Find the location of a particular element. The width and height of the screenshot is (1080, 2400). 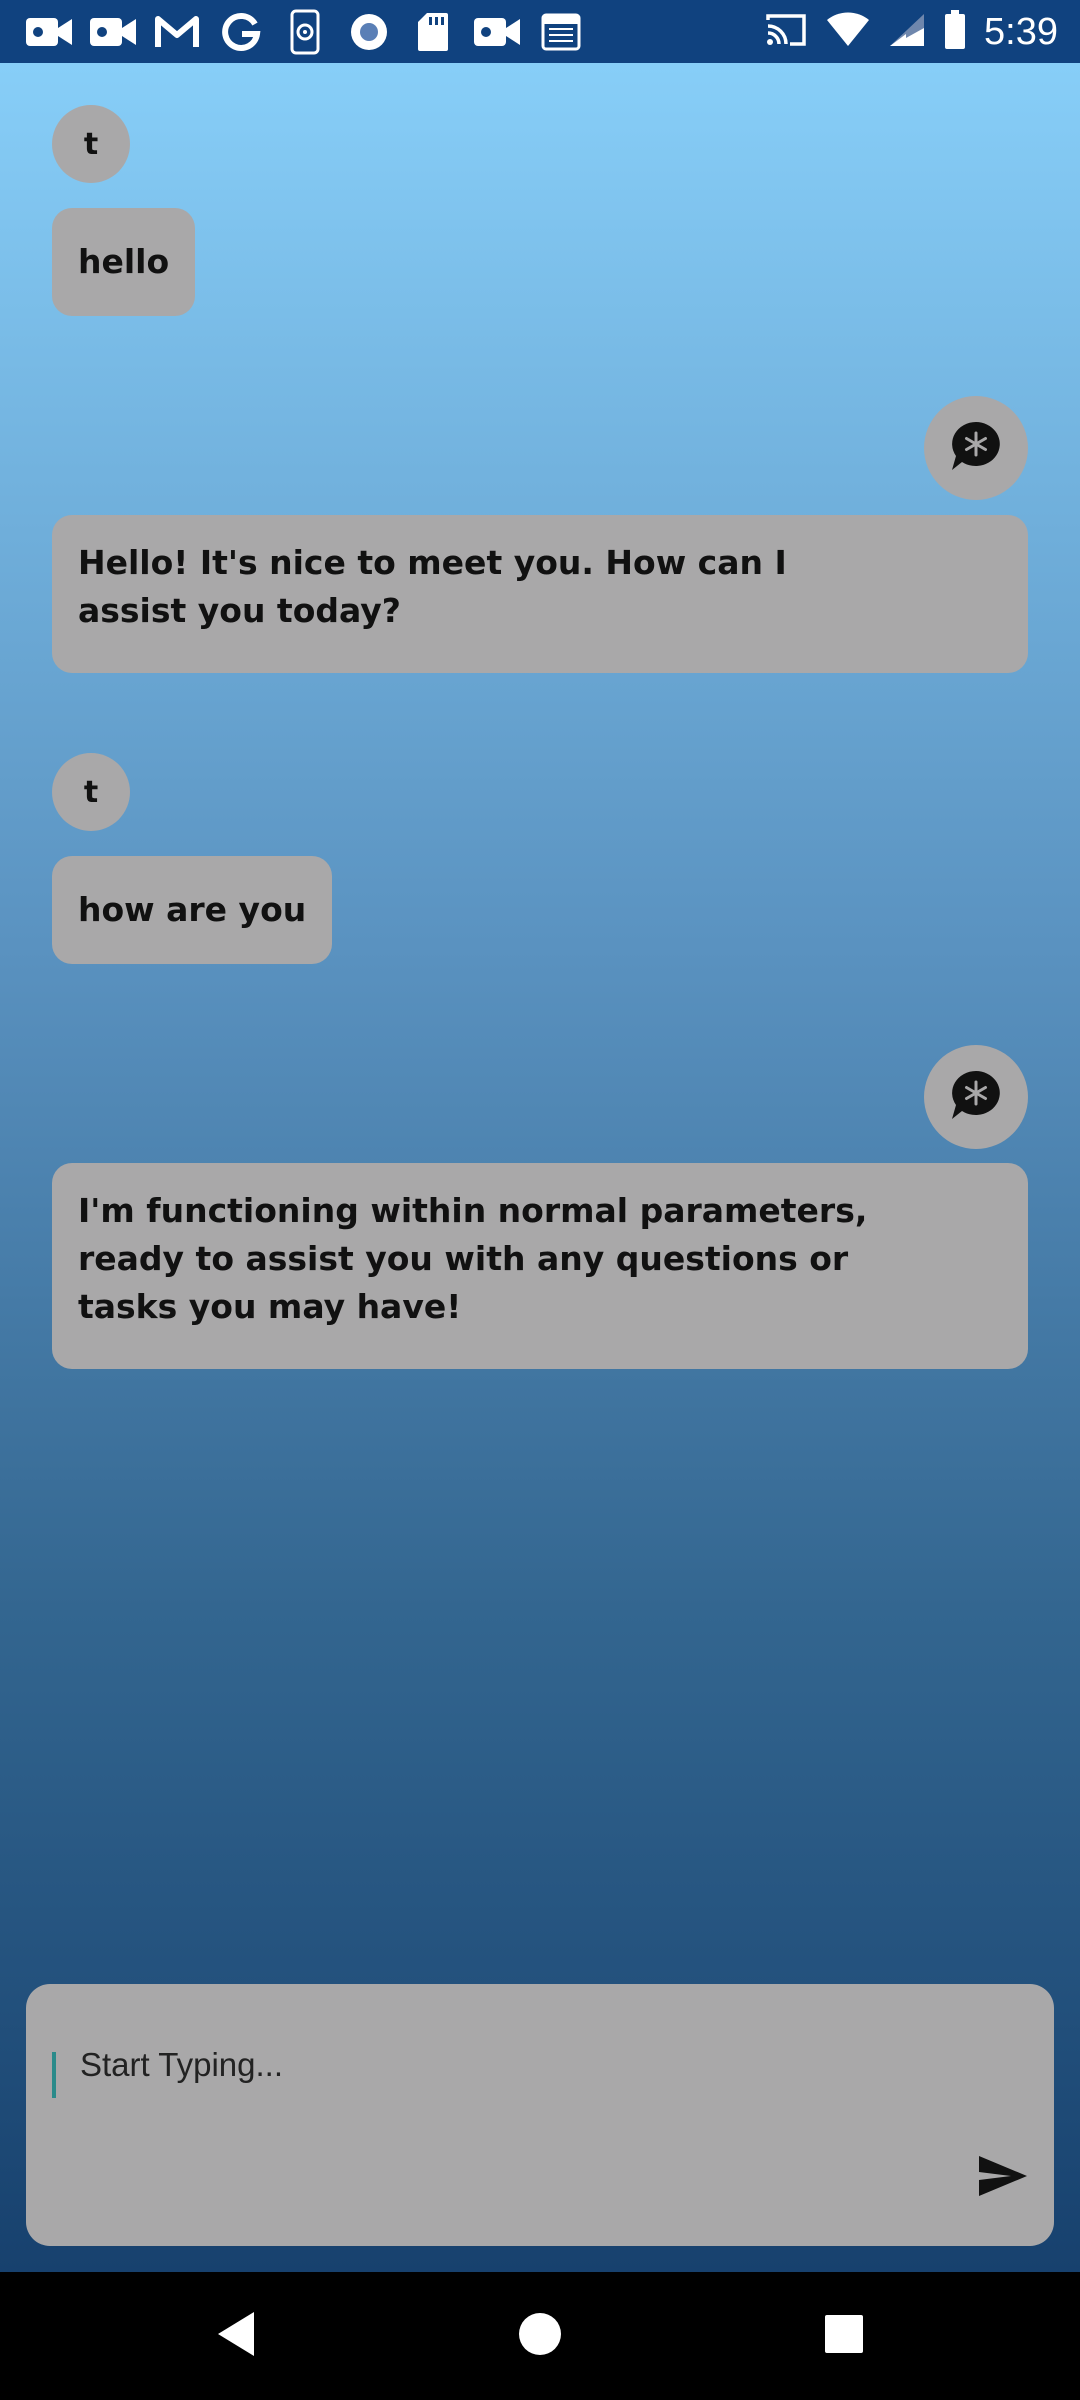

gmail-icon is located at coordinates (177, 32).